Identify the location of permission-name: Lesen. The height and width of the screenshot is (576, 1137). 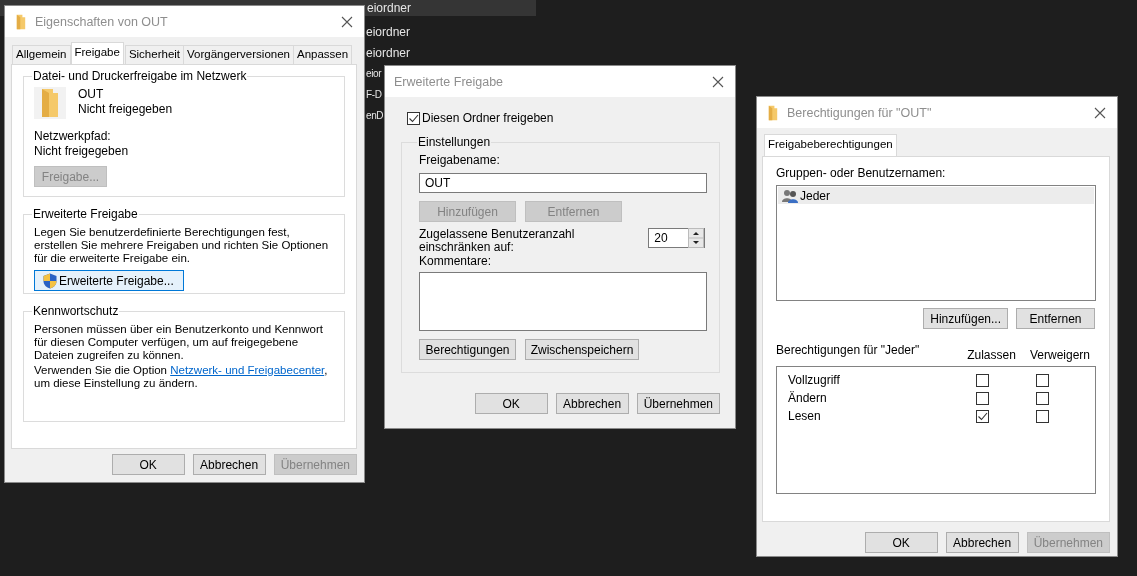
(805, 416).